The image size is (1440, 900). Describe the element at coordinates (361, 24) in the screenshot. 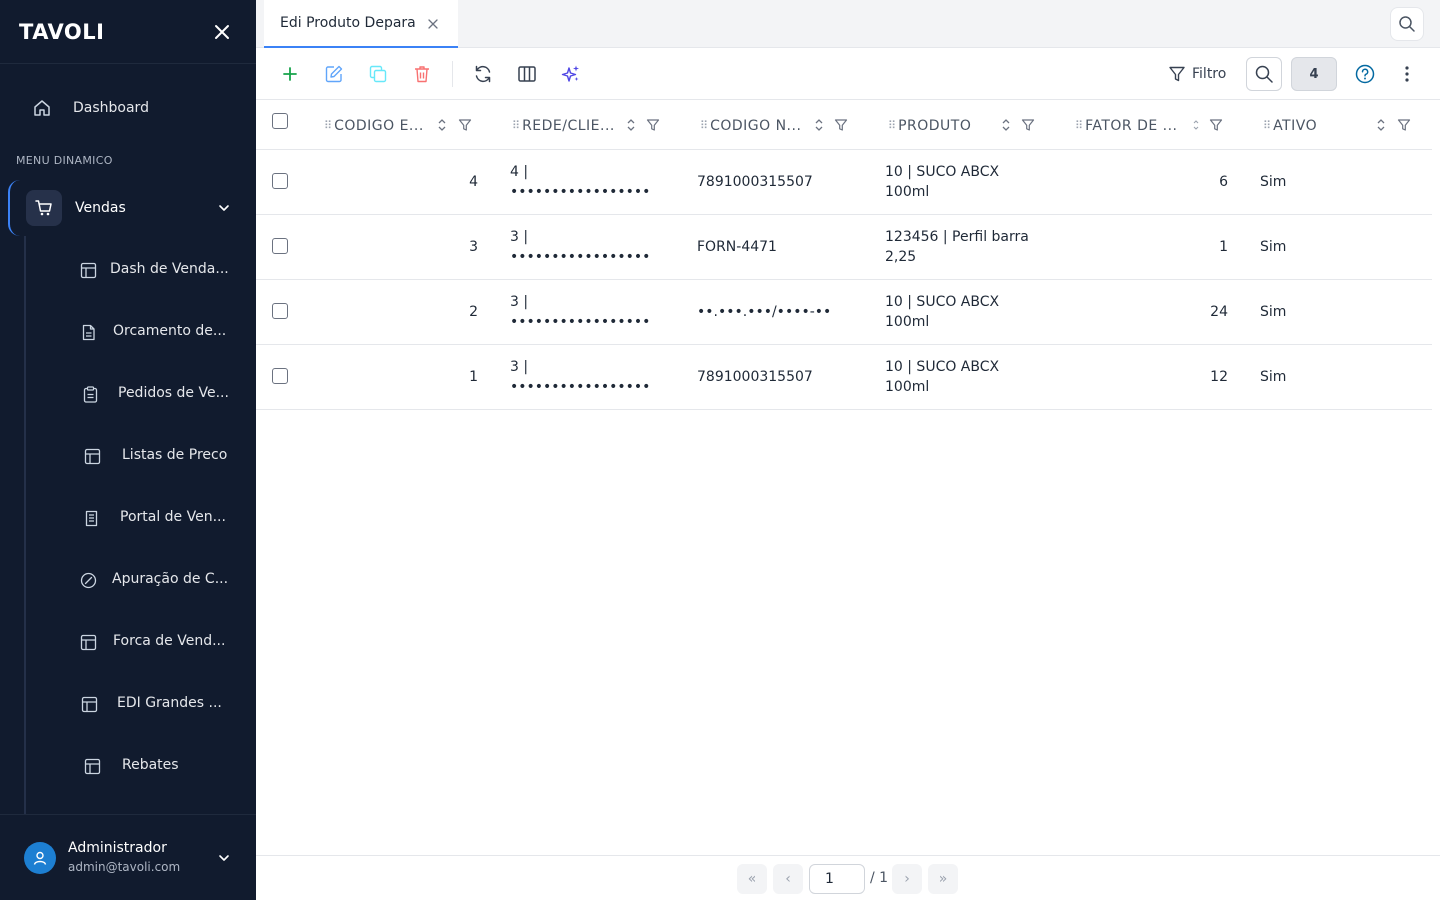

I see `tab-edi-produto-depara: Edi Produto Depara` at that location.